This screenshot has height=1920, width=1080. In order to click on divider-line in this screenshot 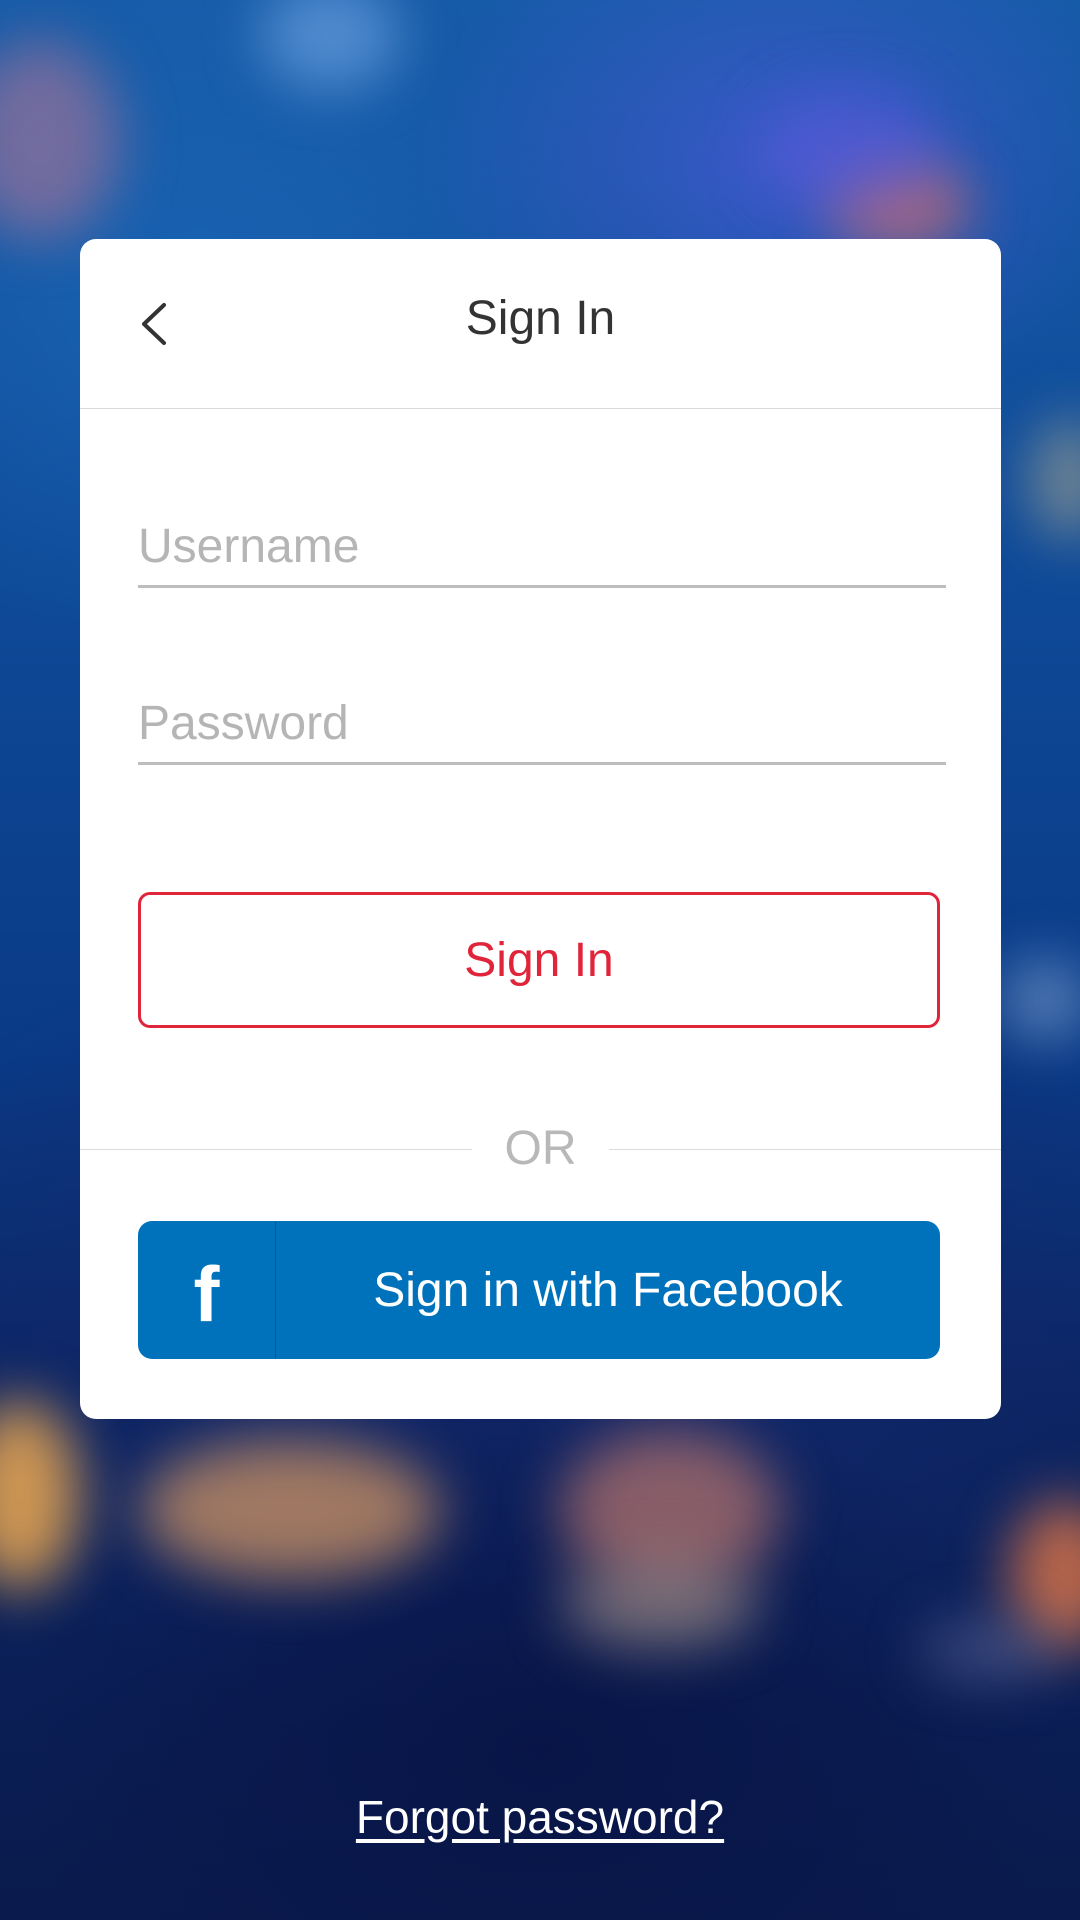, I will do `click(805, 1149)`.